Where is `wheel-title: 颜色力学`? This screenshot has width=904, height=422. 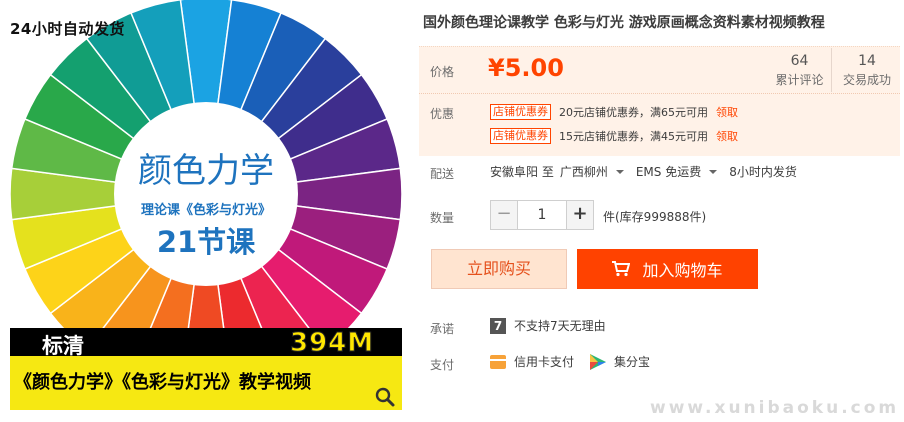 wheel-title: 颜色力学 is located at coordinates (206, 171).